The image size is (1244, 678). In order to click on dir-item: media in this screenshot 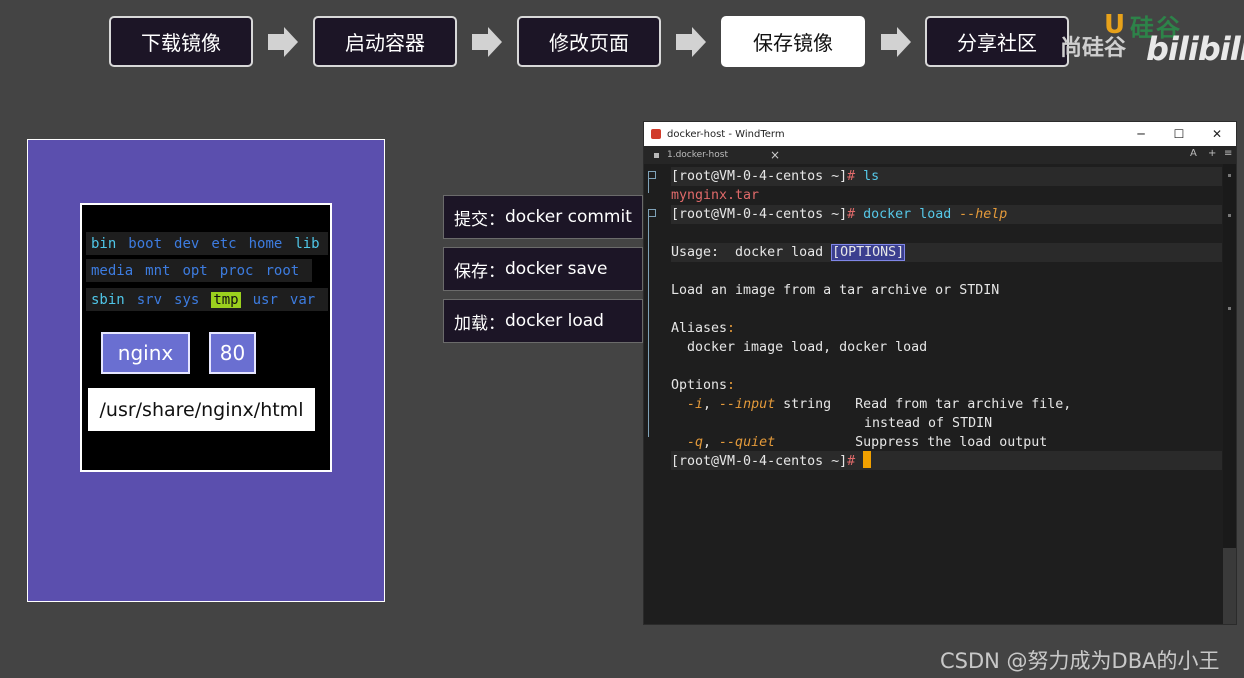, I will do `click(112, 270)`.